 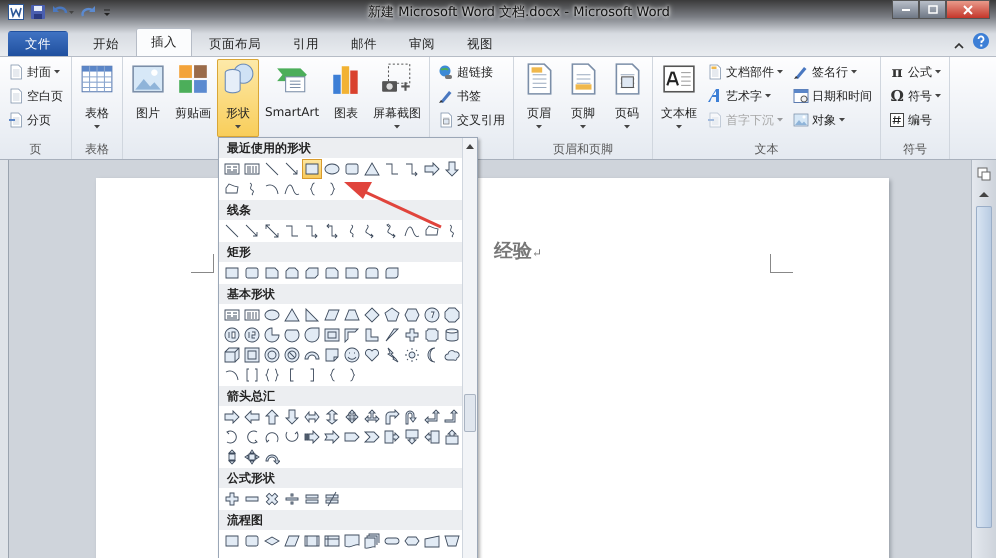 I want to click on section-heading: 矩形, so click(x=340, y=252).